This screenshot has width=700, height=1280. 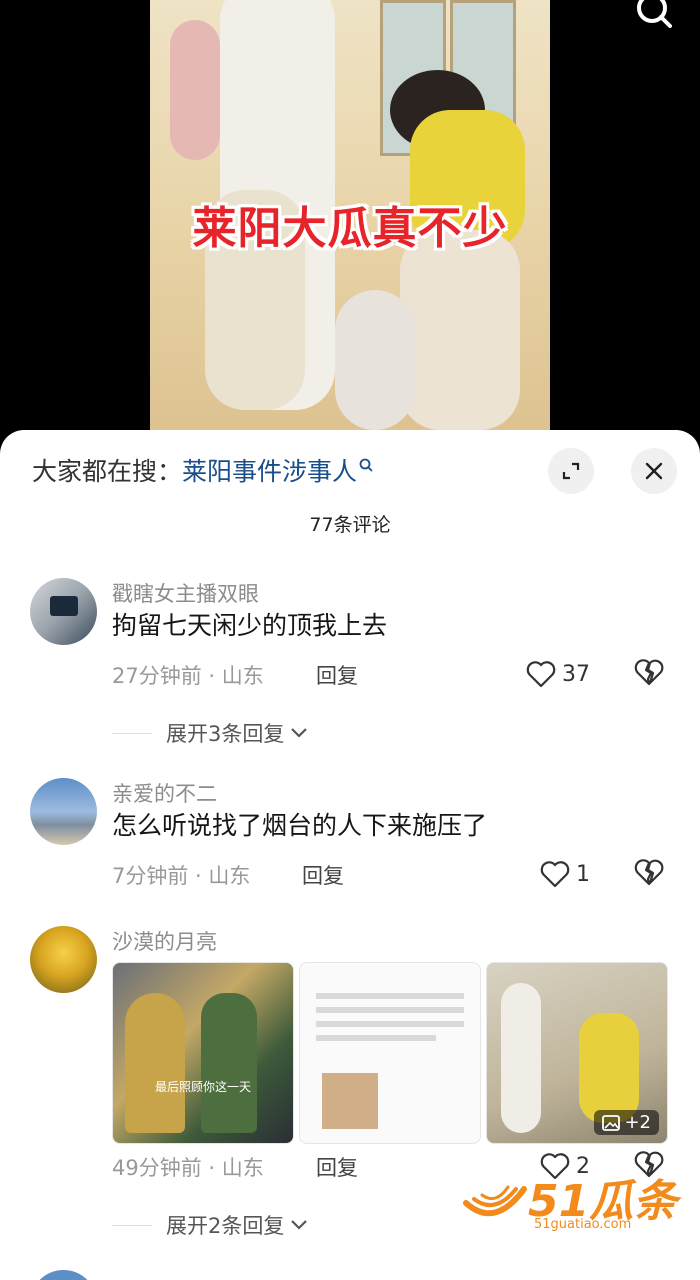 I want to click on comment-item: 亲爱的不二 怎么听说找了烟台的人下来施压了 7分钟前 · 山东 回复 1, so click(x=350, y=848).